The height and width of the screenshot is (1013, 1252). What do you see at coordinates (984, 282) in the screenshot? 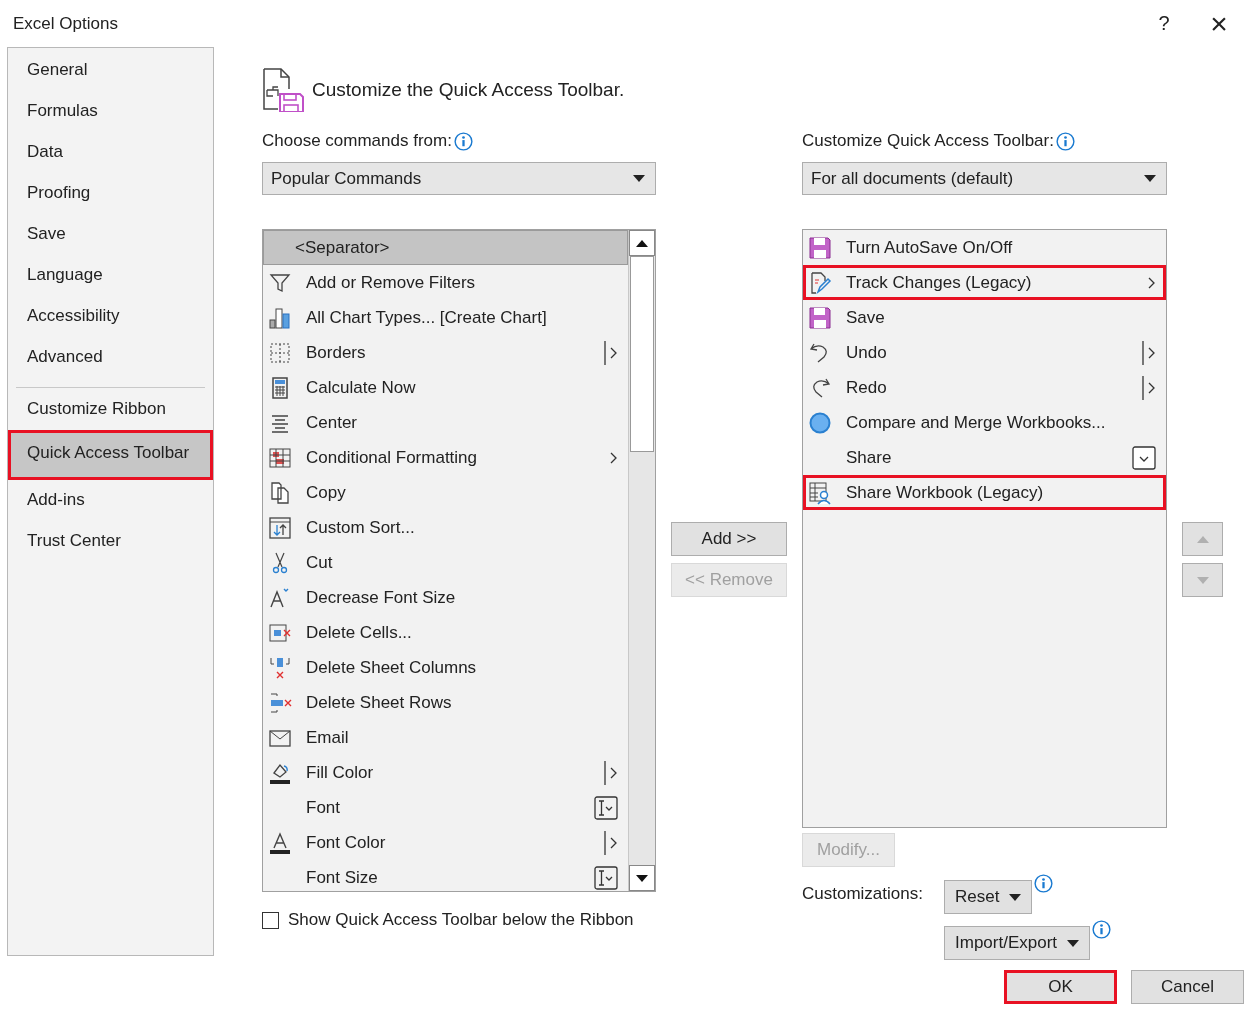
I see `toolbar-item: Track Changes (Legacy)` at bounding box center [984, 282].